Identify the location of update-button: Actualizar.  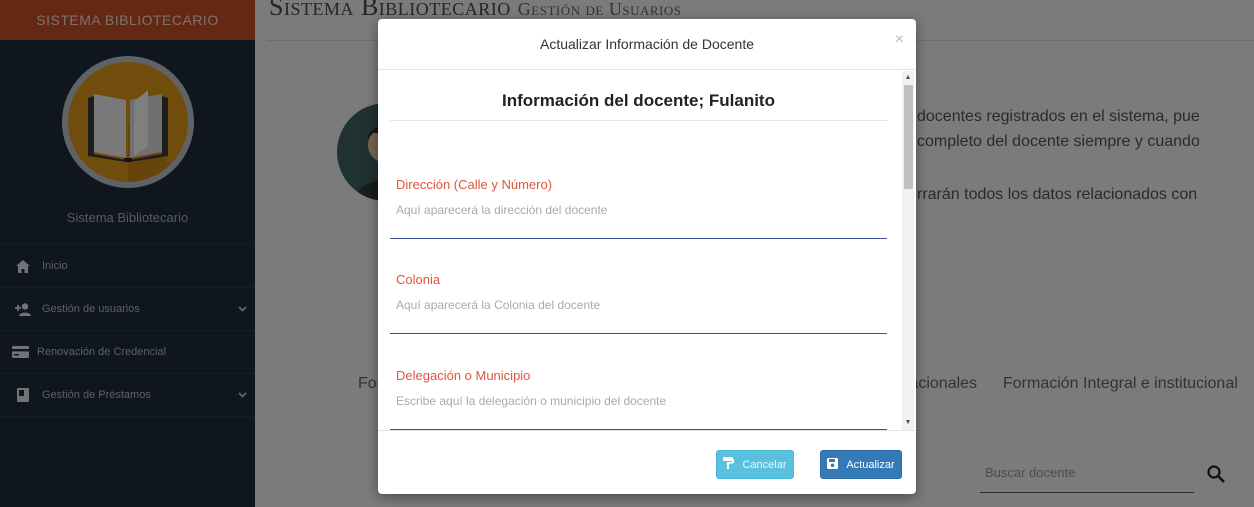
(861, 464).